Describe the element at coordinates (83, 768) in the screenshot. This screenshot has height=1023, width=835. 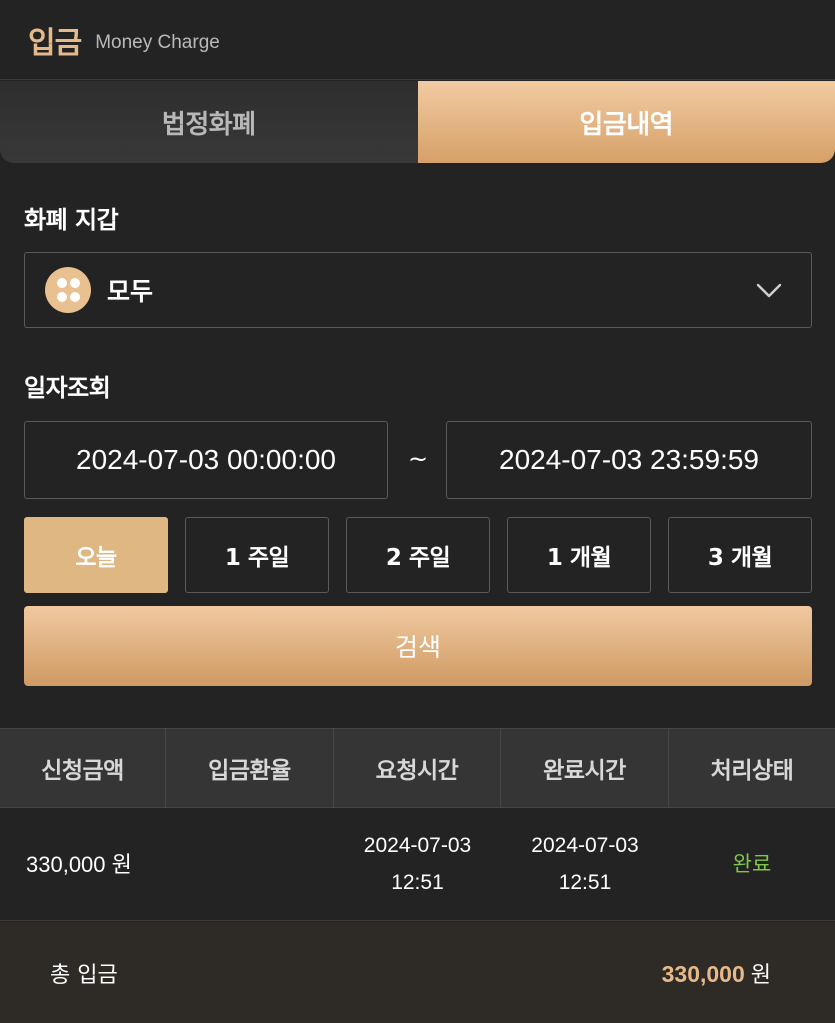
I see `header-request-amount: 신청금액` at that location.